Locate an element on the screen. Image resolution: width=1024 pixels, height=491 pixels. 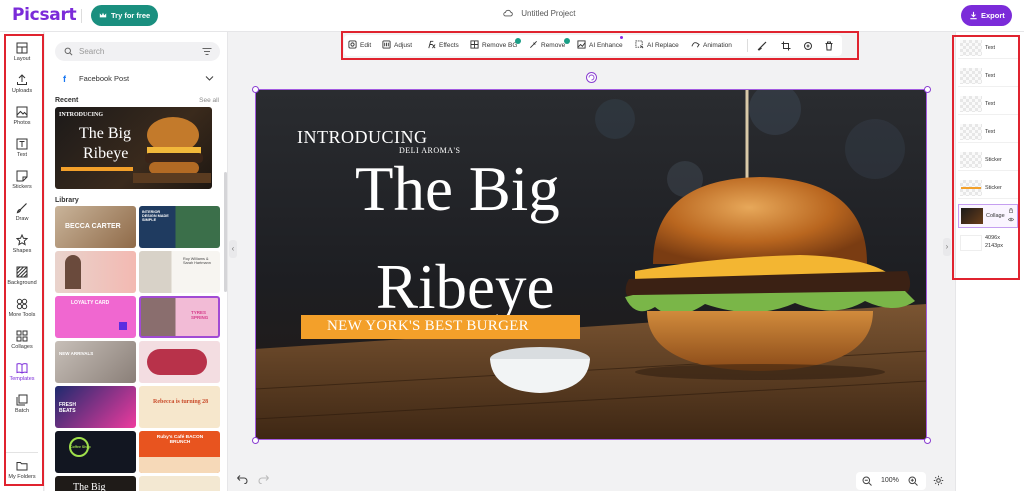
download-icon is located at coordinates (973, 15).